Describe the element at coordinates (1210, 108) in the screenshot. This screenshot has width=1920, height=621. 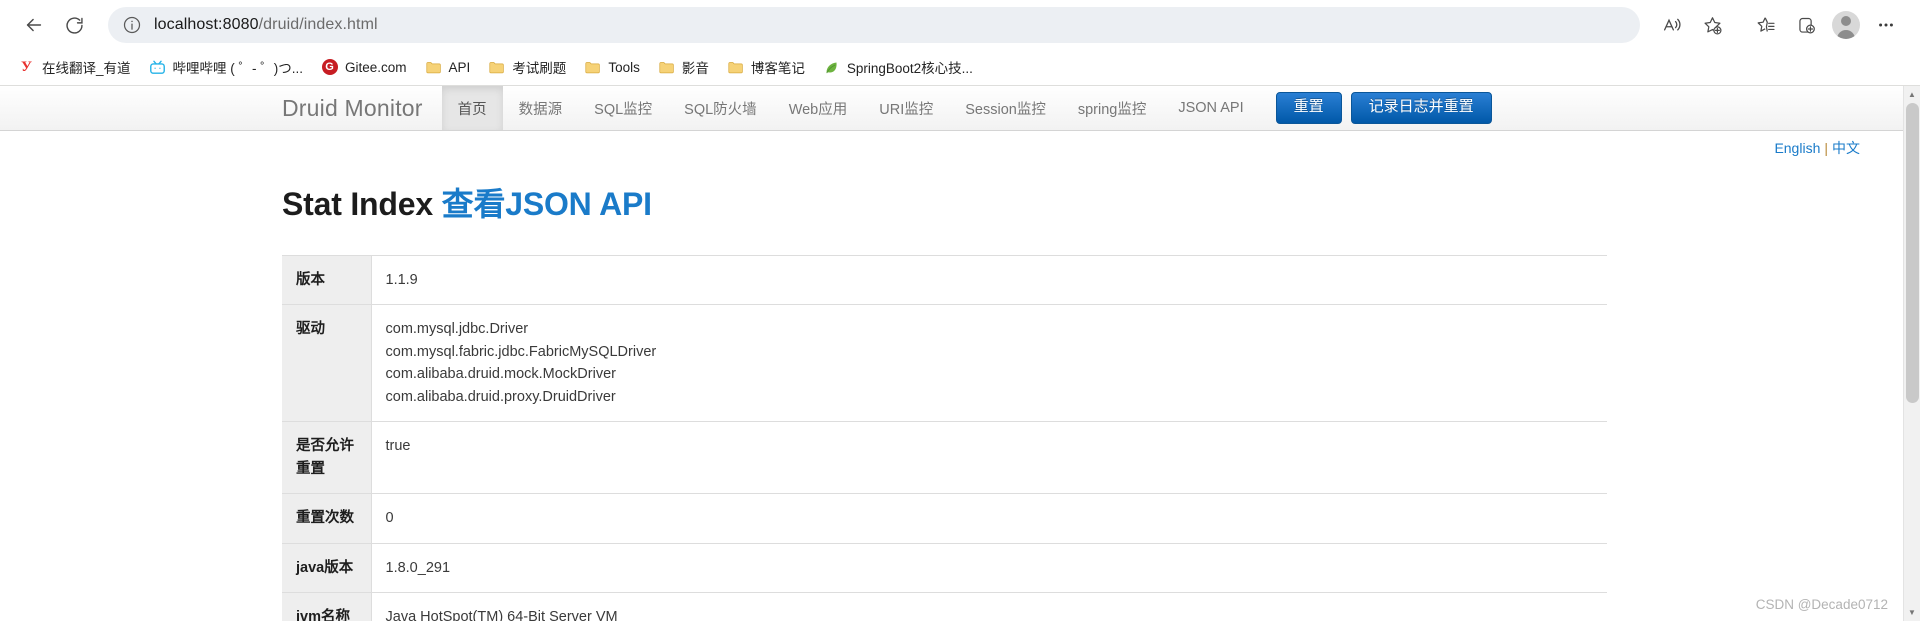
I see `nav-item-json-api: JSON API` at that location.